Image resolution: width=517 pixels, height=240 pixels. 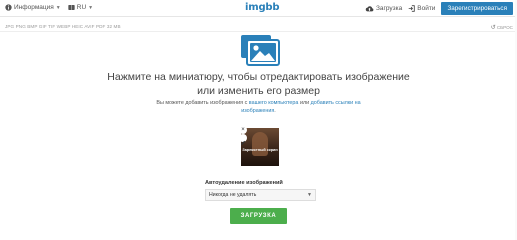 What do you see at coordinates (260, 52) in the screenshot?
I see `images-icon` at bounding box center [260, 52].